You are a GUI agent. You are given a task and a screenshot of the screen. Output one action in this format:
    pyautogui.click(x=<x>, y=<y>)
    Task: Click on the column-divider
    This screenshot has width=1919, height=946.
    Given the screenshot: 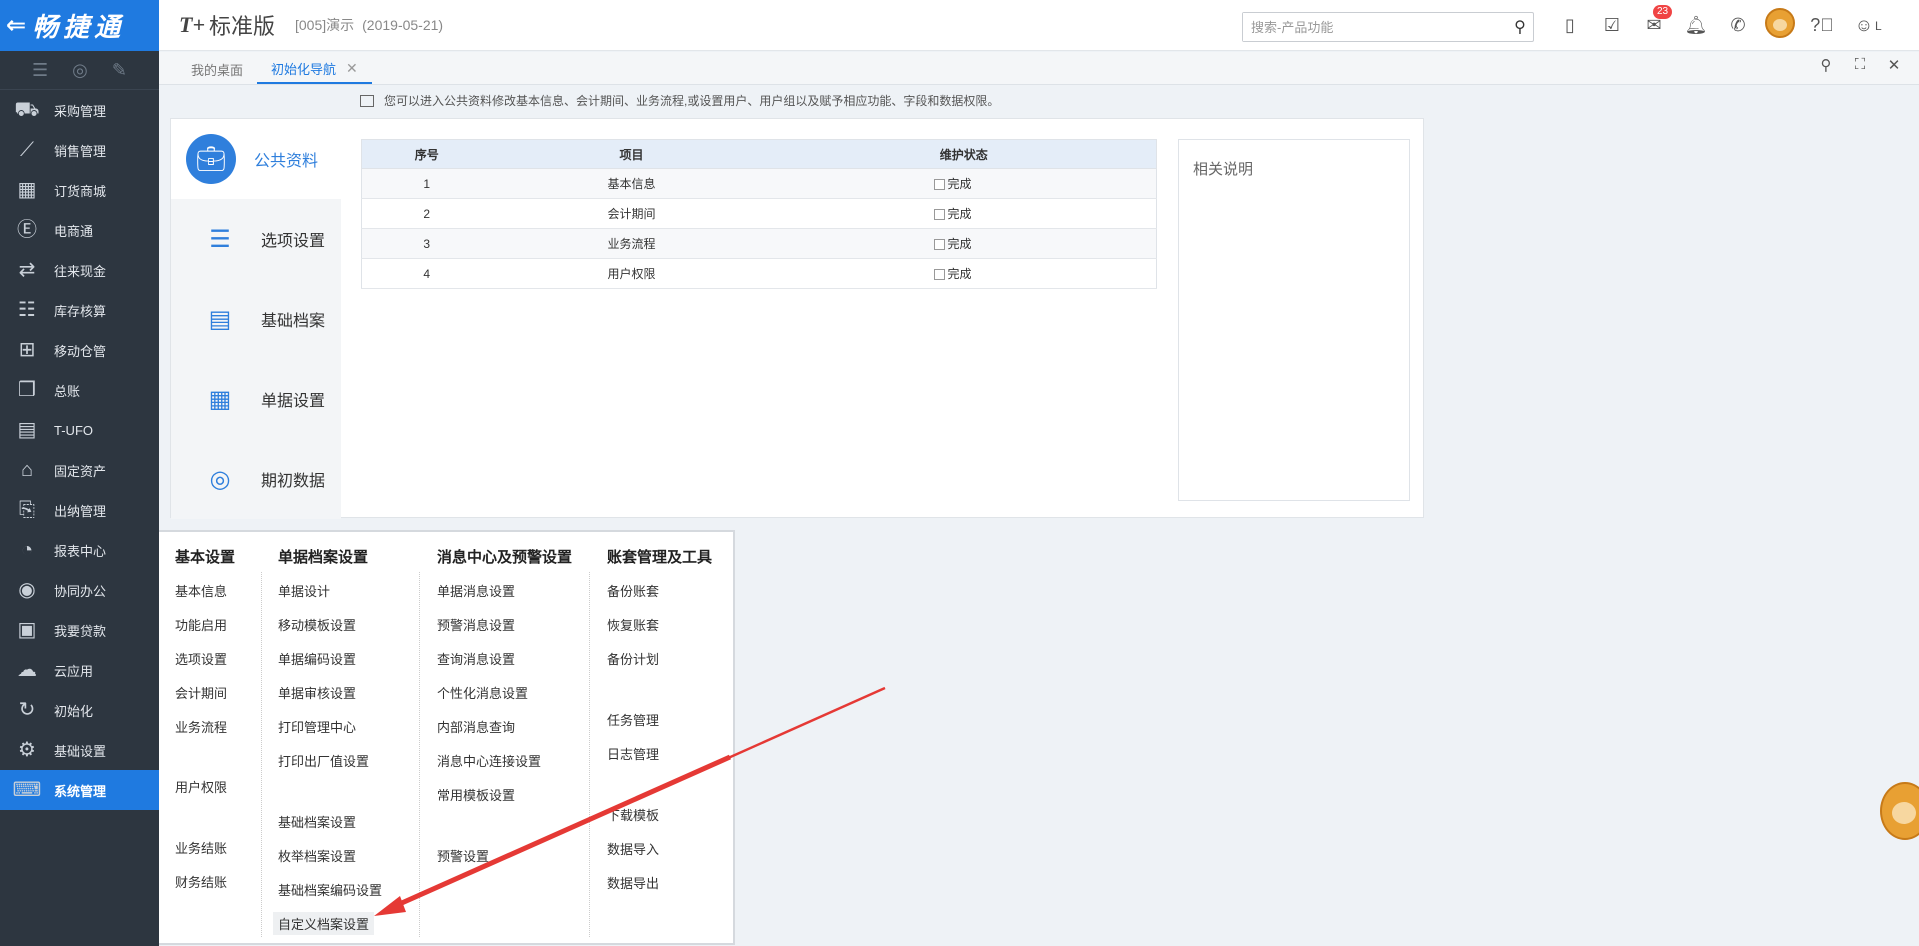 What is the action you would take?
    pyautogui.click(x=261, y=754)
    